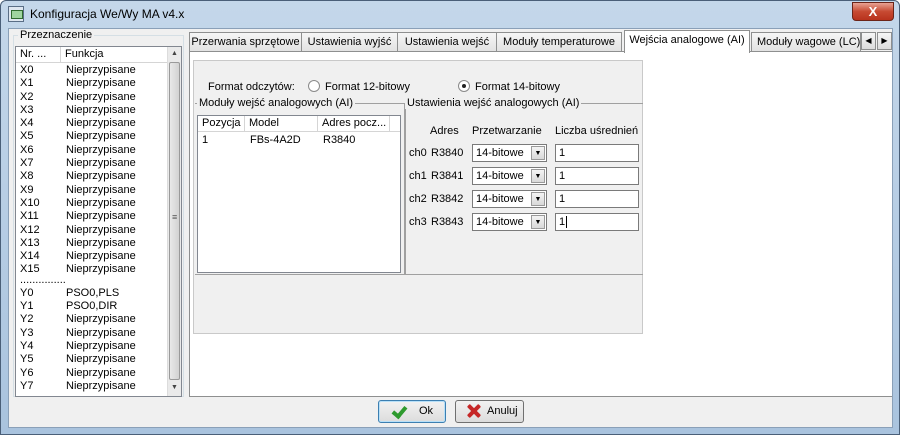  What do you see at coordinates (314, 86) in the screenshot?
I see `format-12-radio` at bounding box center [314, 86].